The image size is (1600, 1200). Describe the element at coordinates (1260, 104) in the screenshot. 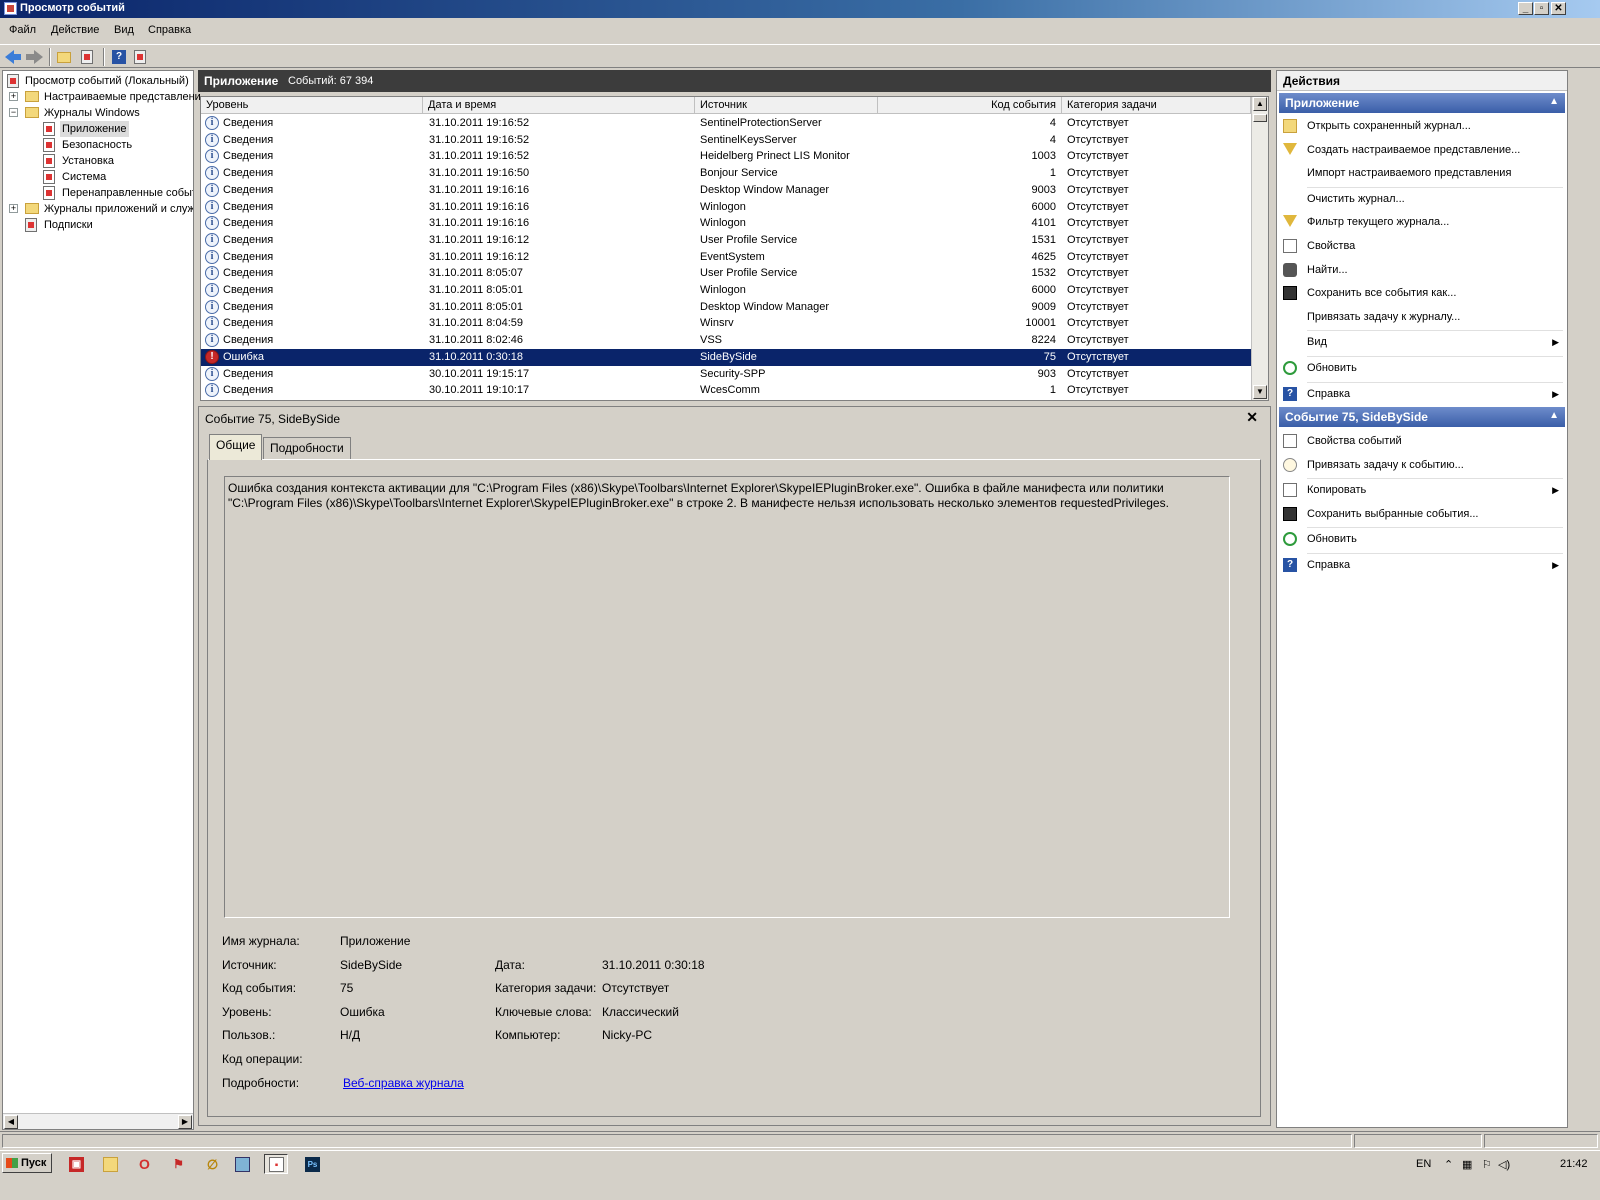

I see `scroll-up-icon: ▲` at that location.